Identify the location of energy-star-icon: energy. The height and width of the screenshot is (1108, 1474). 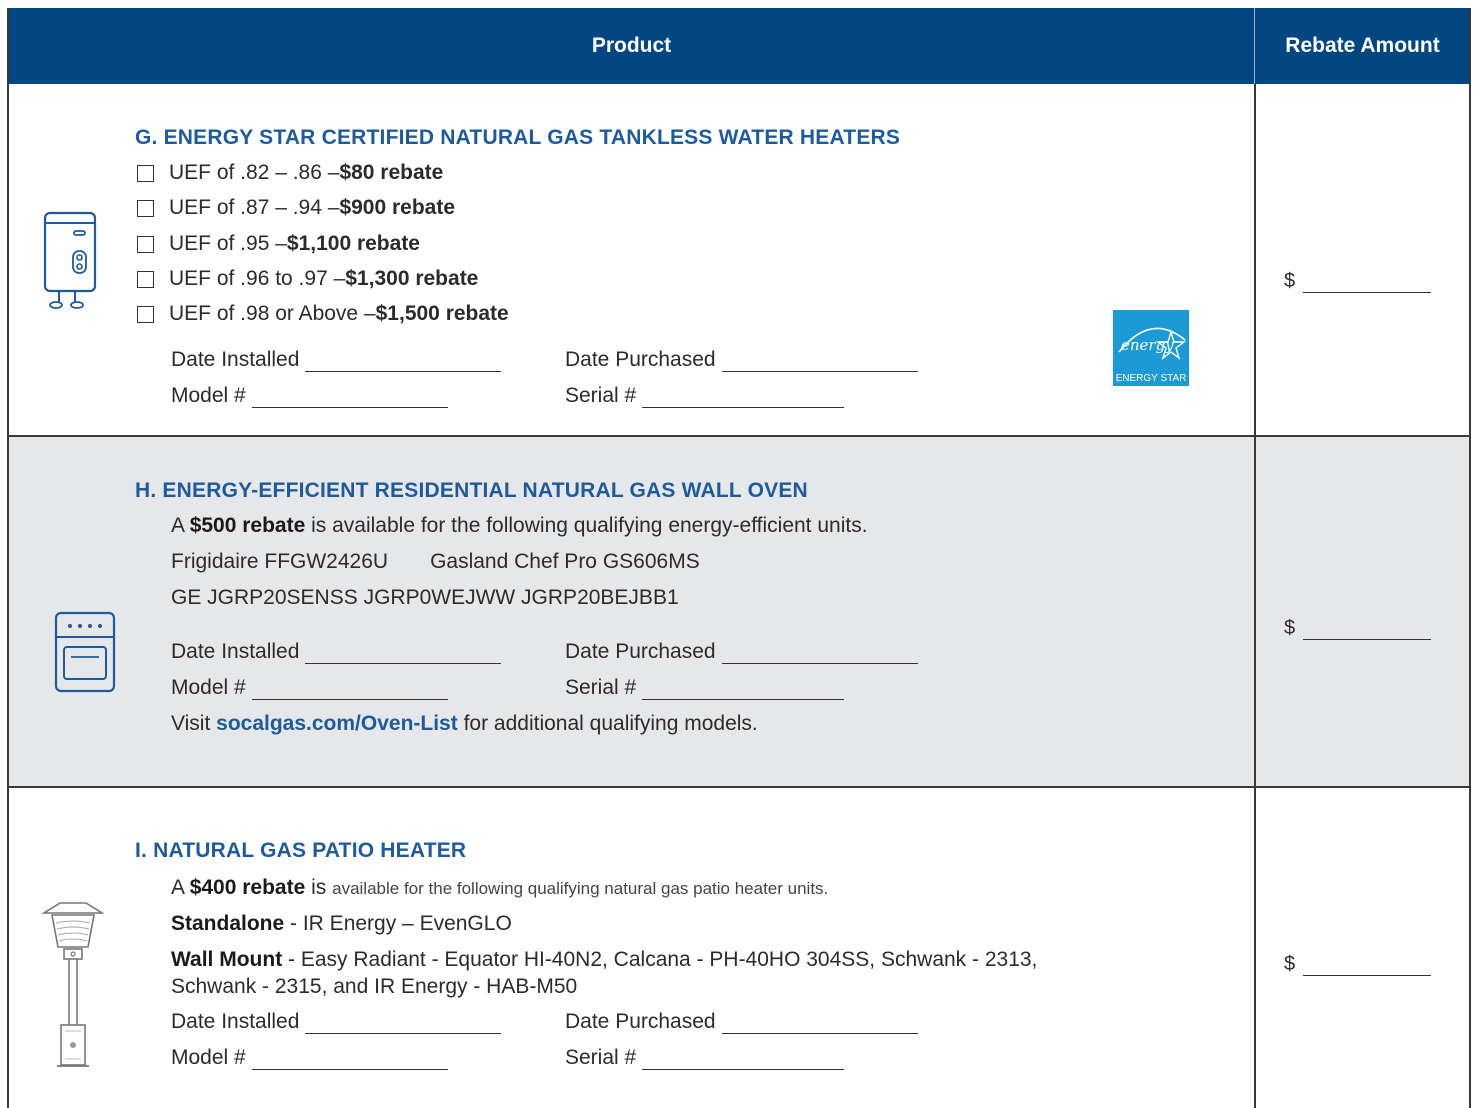
(1152, 343).